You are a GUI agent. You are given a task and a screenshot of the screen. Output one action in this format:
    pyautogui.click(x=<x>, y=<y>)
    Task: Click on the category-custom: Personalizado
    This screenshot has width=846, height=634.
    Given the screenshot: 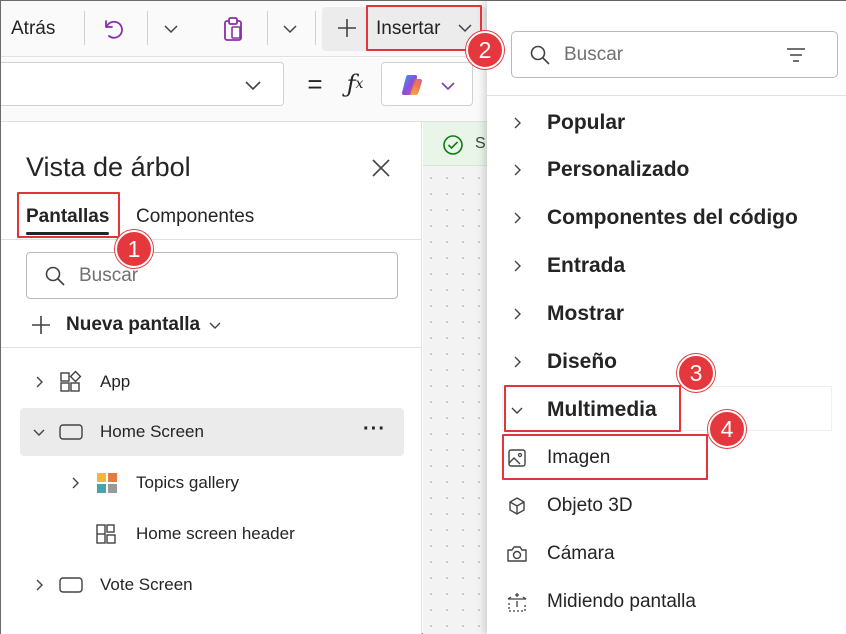 What is the action you would take?
    pyautogui.click(x=588, y=170)
    